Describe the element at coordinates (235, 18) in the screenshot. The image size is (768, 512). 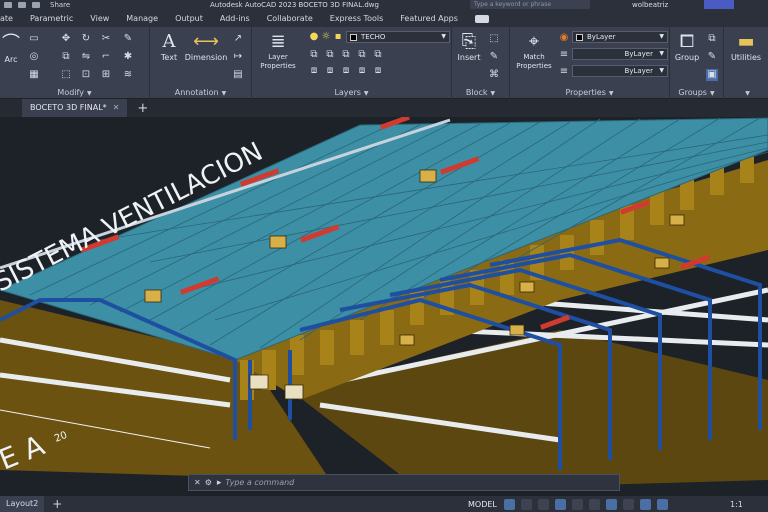
I see `tab-add-ins: Add-ins` at that location.